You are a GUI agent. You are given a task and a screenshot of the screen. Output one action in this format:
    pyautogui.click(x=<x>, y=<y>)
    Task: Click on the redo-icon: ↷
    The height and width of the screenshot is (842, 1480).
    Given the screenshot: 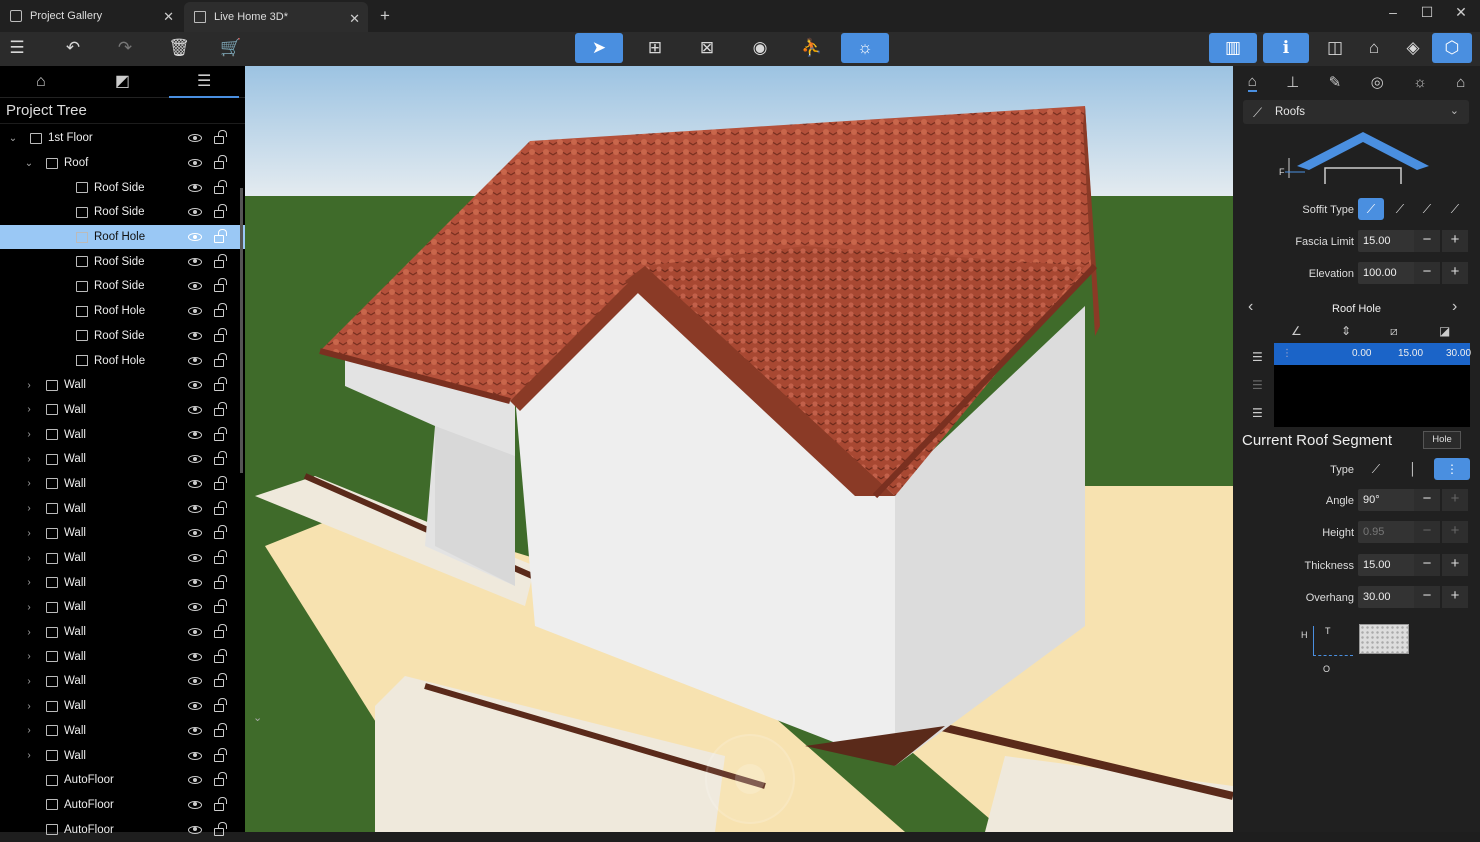 What is the action you would take?
    pyautogui.click(x=125, y=48)
    